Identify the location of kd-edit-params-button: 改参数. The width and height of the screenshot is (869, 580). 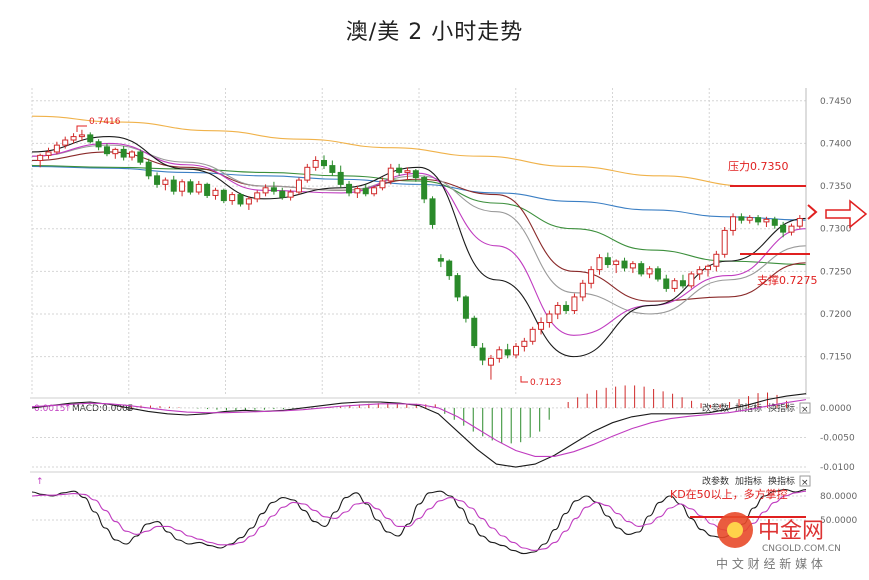
(715, 481).